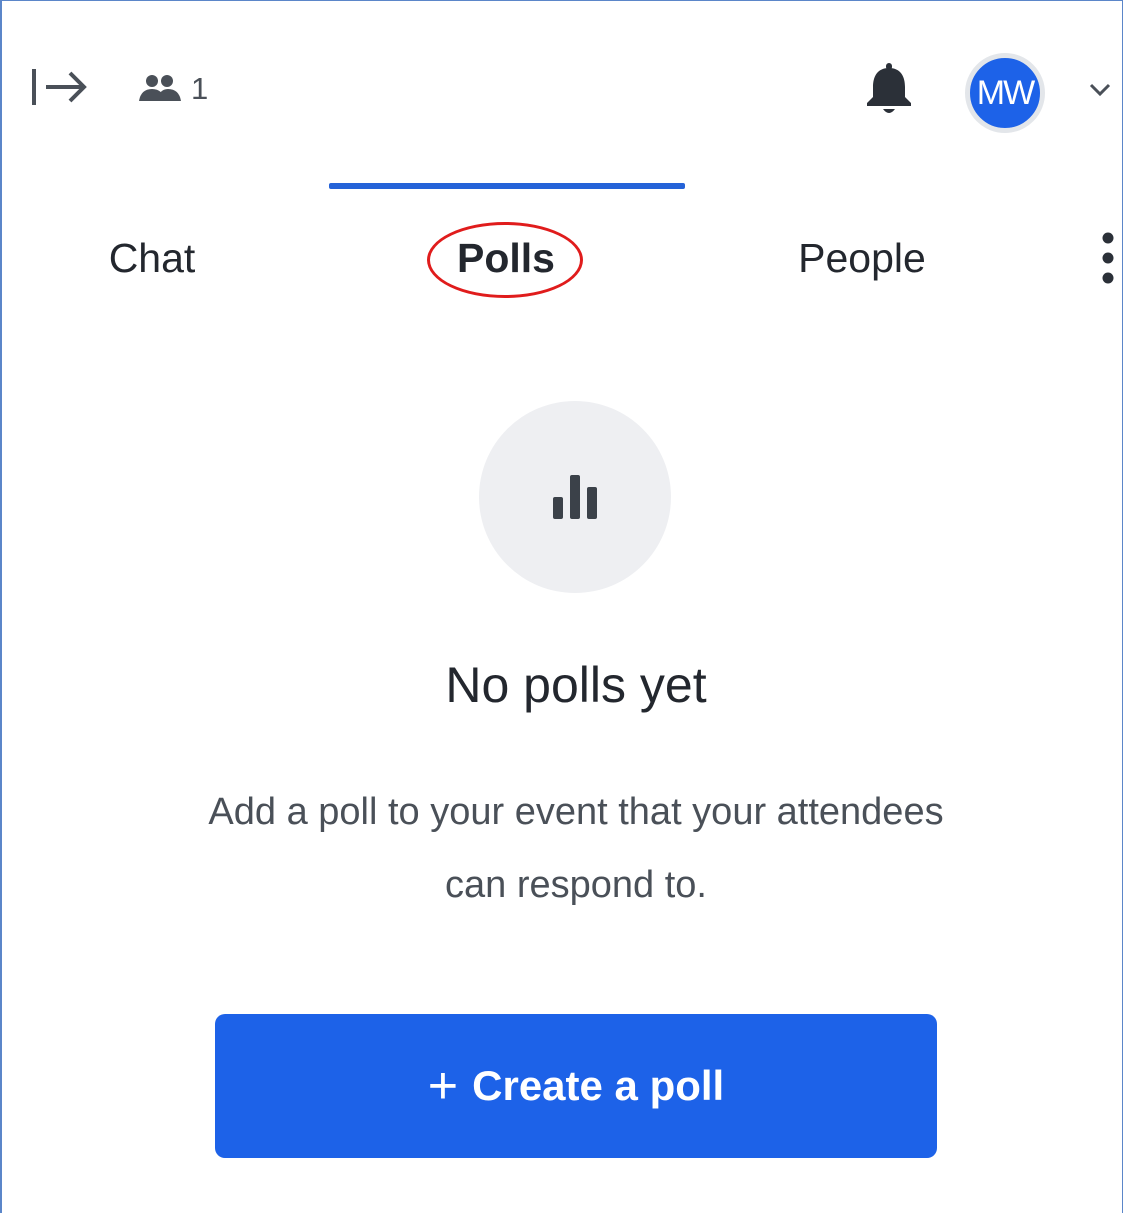 This screenshot has height=1213, width=1123. I want to click on empty-state-title: No polls yet, so click(576, 685).